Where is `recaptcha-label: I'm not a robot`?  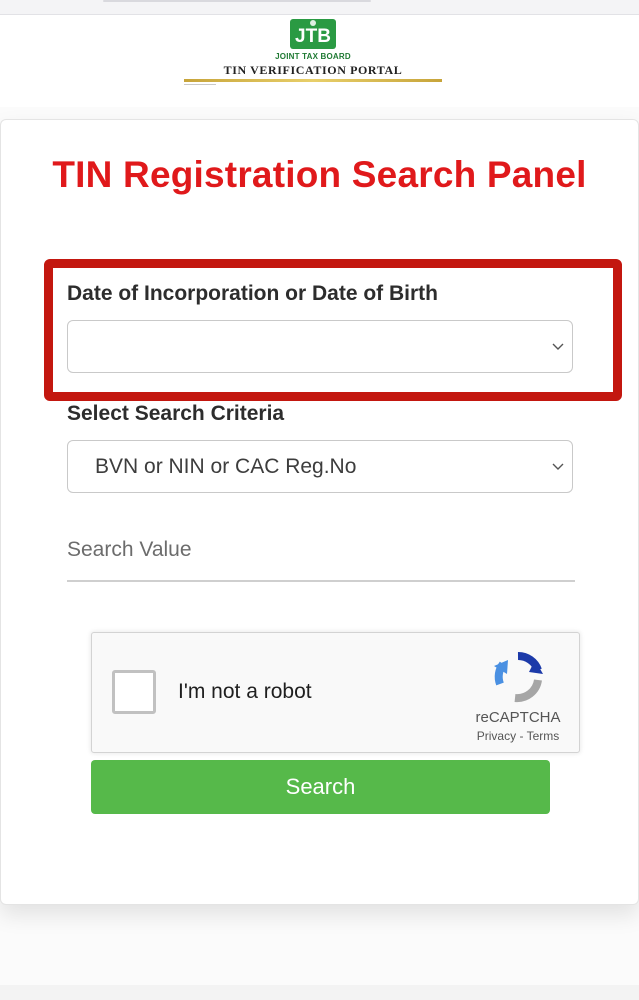 recaptcha-label: I'm not a robot is located at coordinates (245, 691).